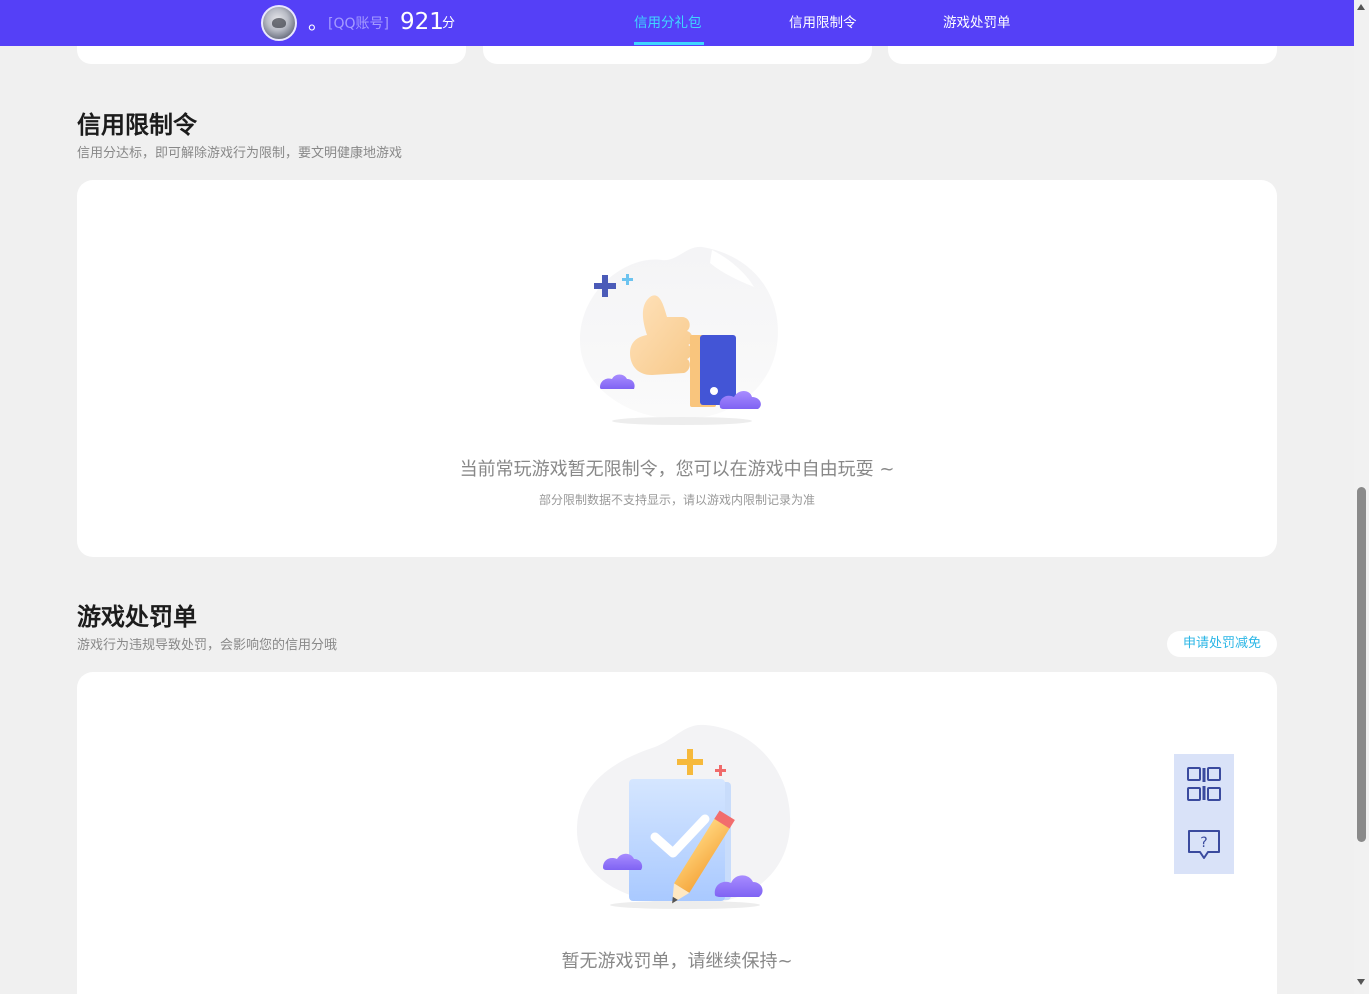  I want to click on score-unit: 分, so click(449, 23).